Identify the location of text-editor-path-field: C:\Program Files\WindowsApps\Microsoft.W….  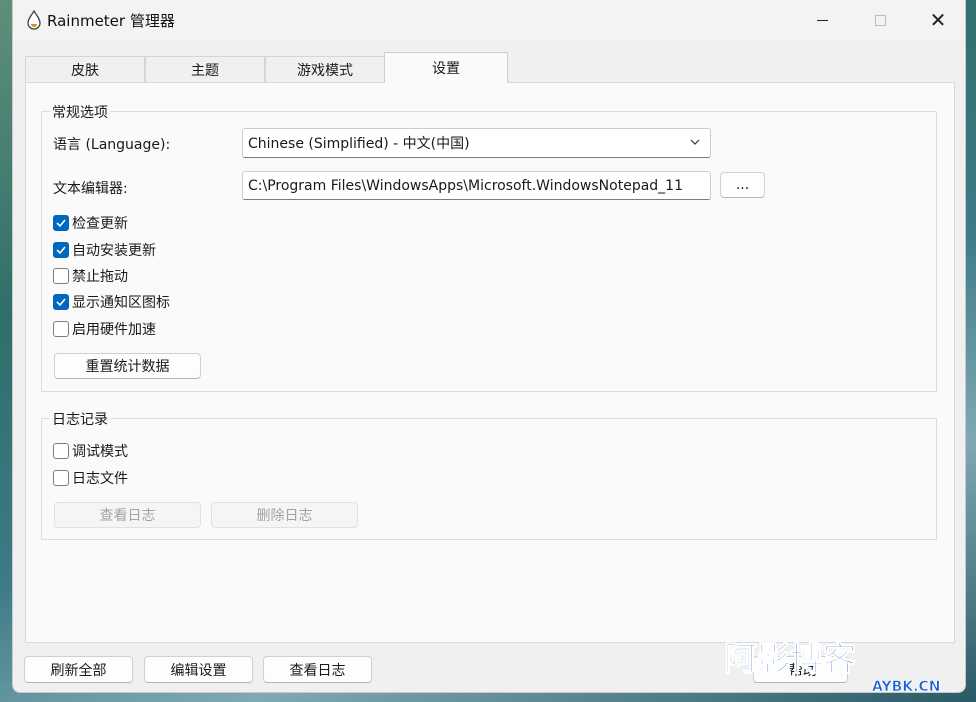
(476, 185).